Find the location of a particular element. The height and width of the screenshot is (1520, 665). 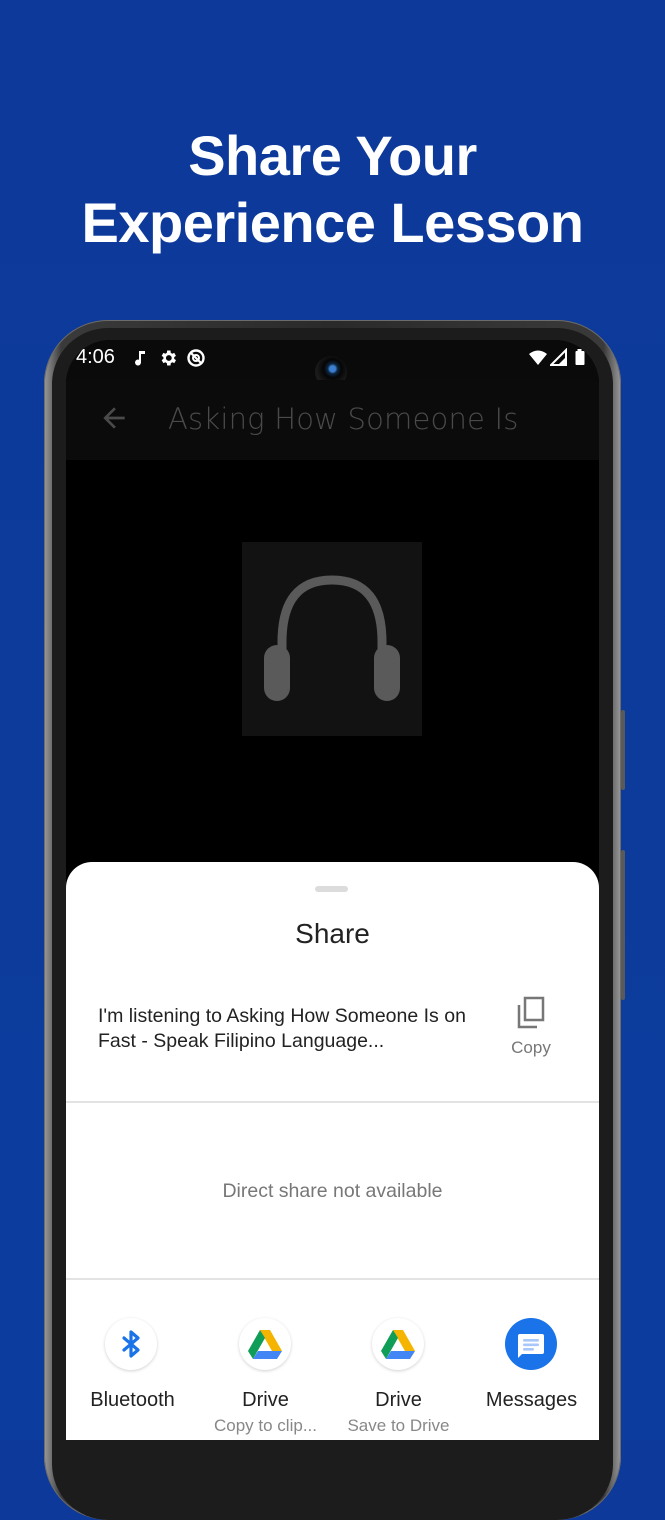

share-target-name: Bluetooth is located at coordinates (132, 1400).